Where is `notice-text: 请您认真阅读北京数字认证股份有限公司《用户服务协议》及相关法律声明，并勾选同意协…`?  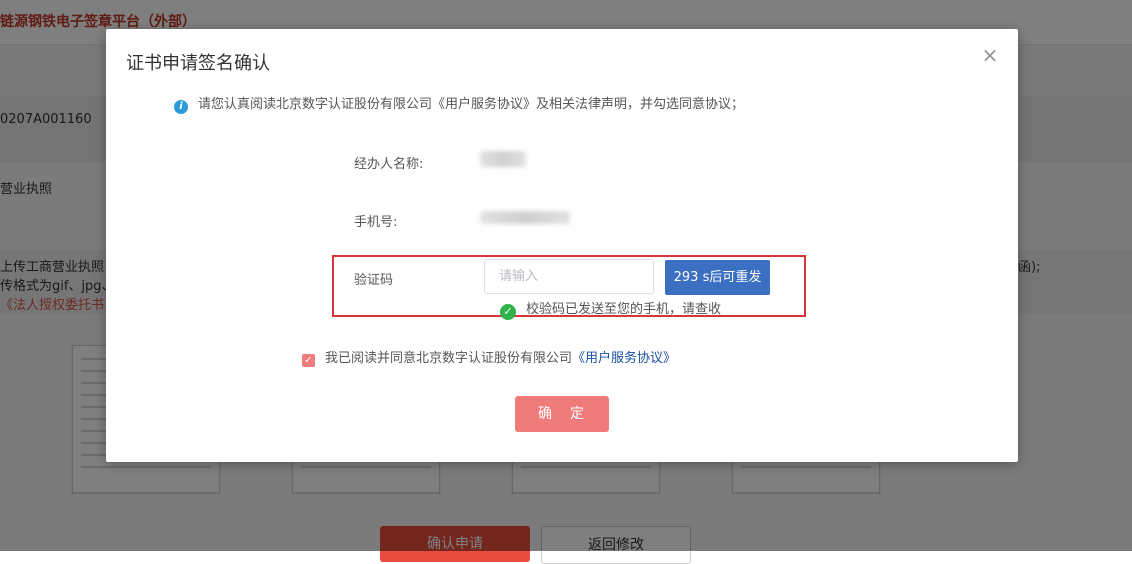 notice-text: 请您认真阅读北京数字认证股份有限公司《用户服务协议》及相关法律声明，并勾选同意协… is located at coordinates (471, 104).